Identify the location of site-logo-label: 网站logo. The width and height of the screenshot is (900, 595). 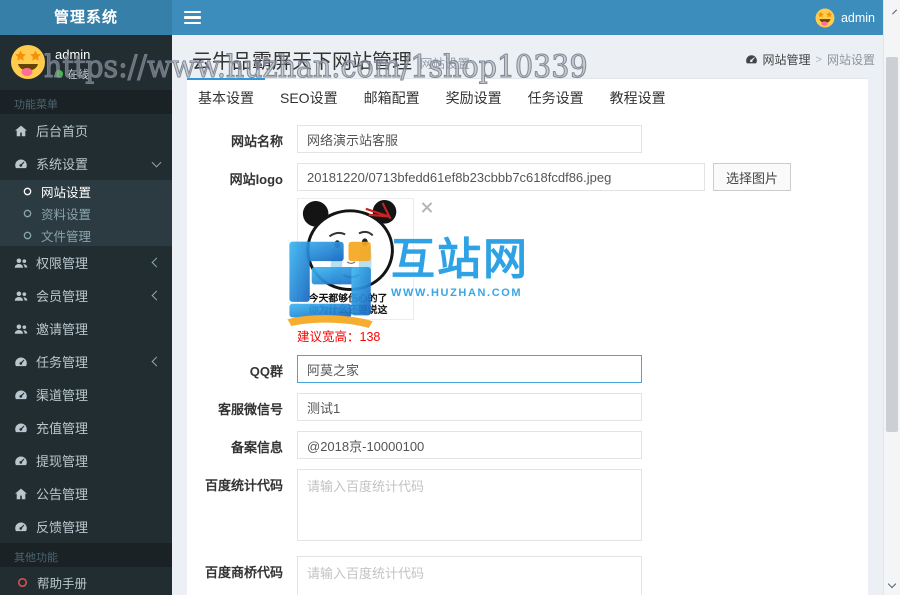
(256, 179).